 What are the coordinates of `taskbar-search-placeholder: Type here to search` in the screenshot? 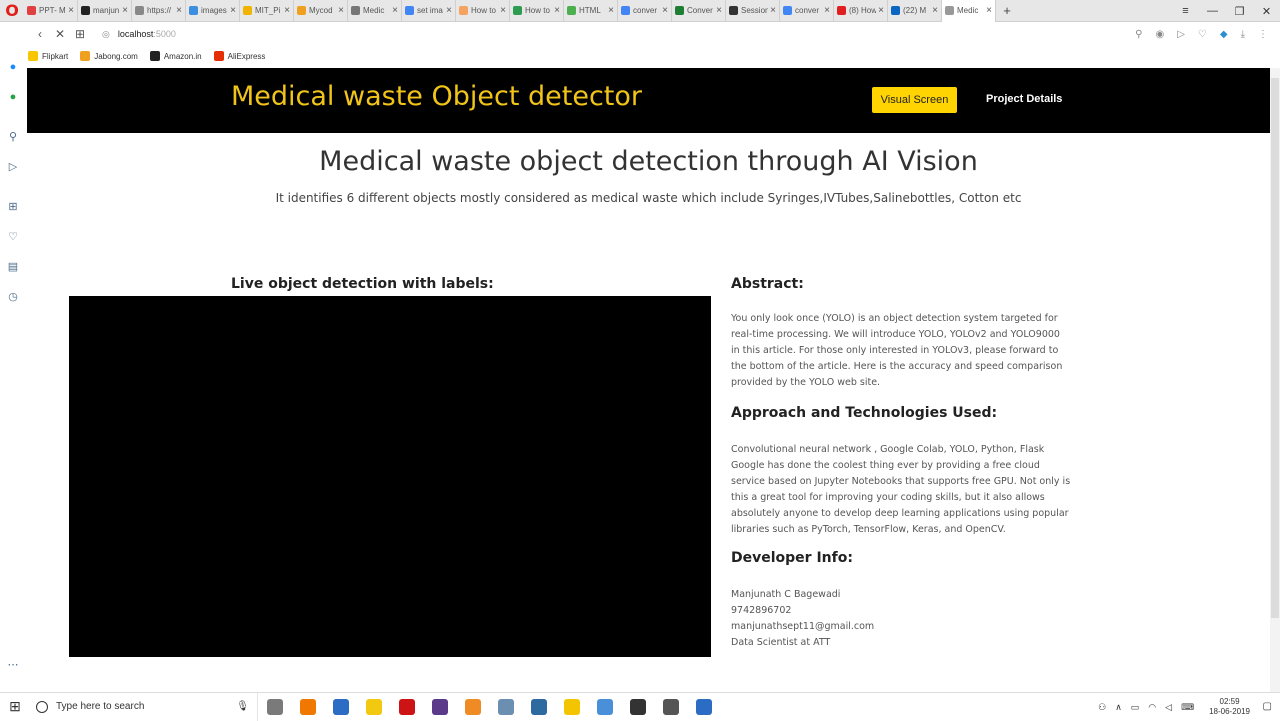 It's located at (100, 706).